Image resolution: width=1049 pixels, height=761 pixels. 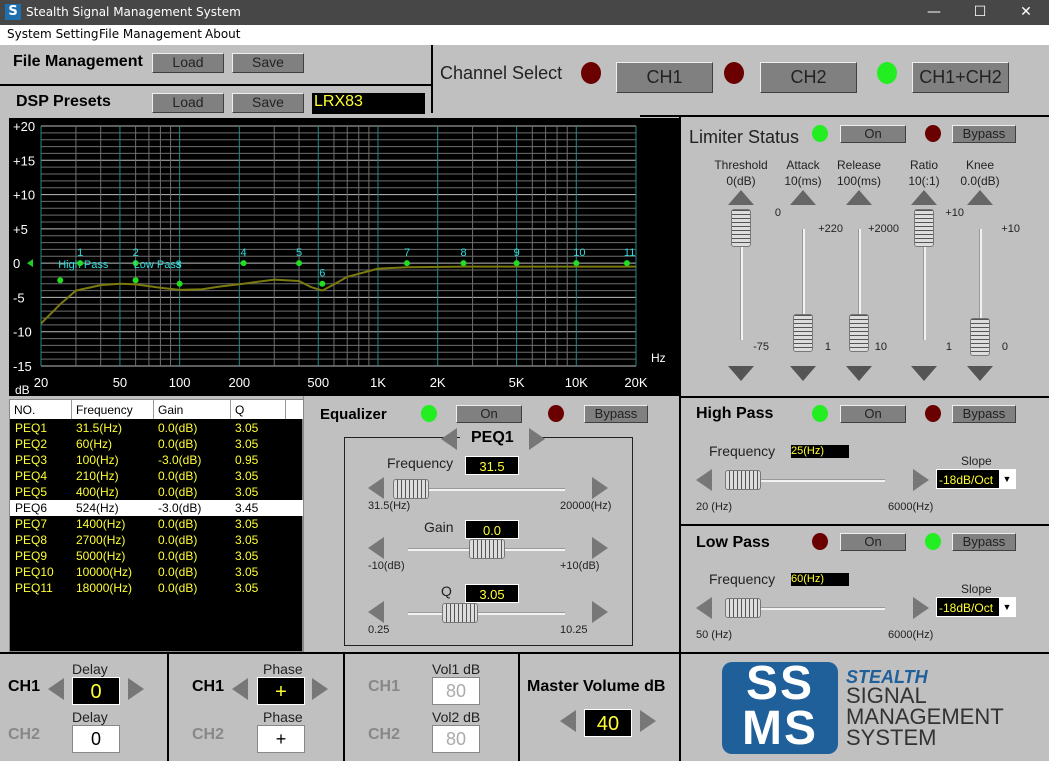 I want to click on eq-q-slider-thumb, so click(x=459, y=613).